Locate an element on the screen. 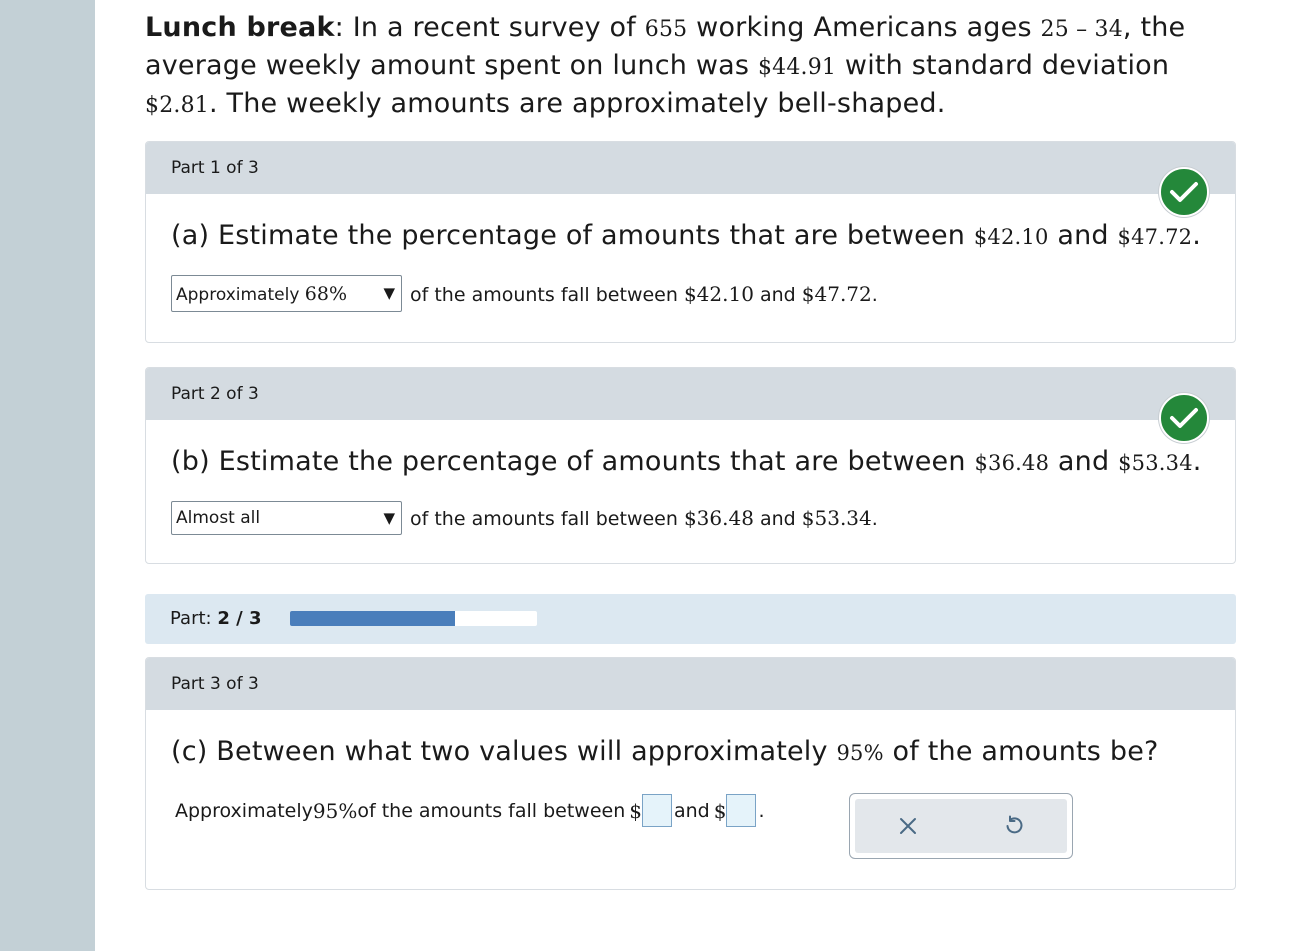  x-icon is located at coordinates (908, 826).